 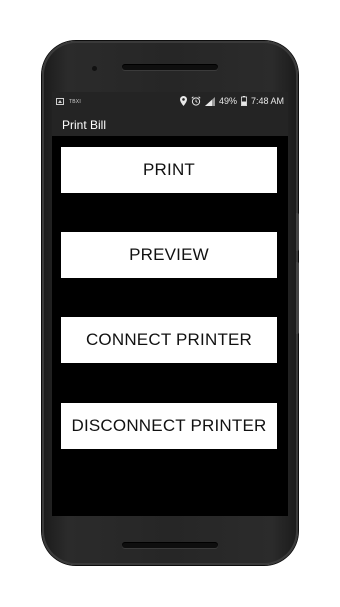 What do you see at coordinates (267, 101) in the screenshot?
I see `clock: 7:48 AM` at bounding box center [267, 101].